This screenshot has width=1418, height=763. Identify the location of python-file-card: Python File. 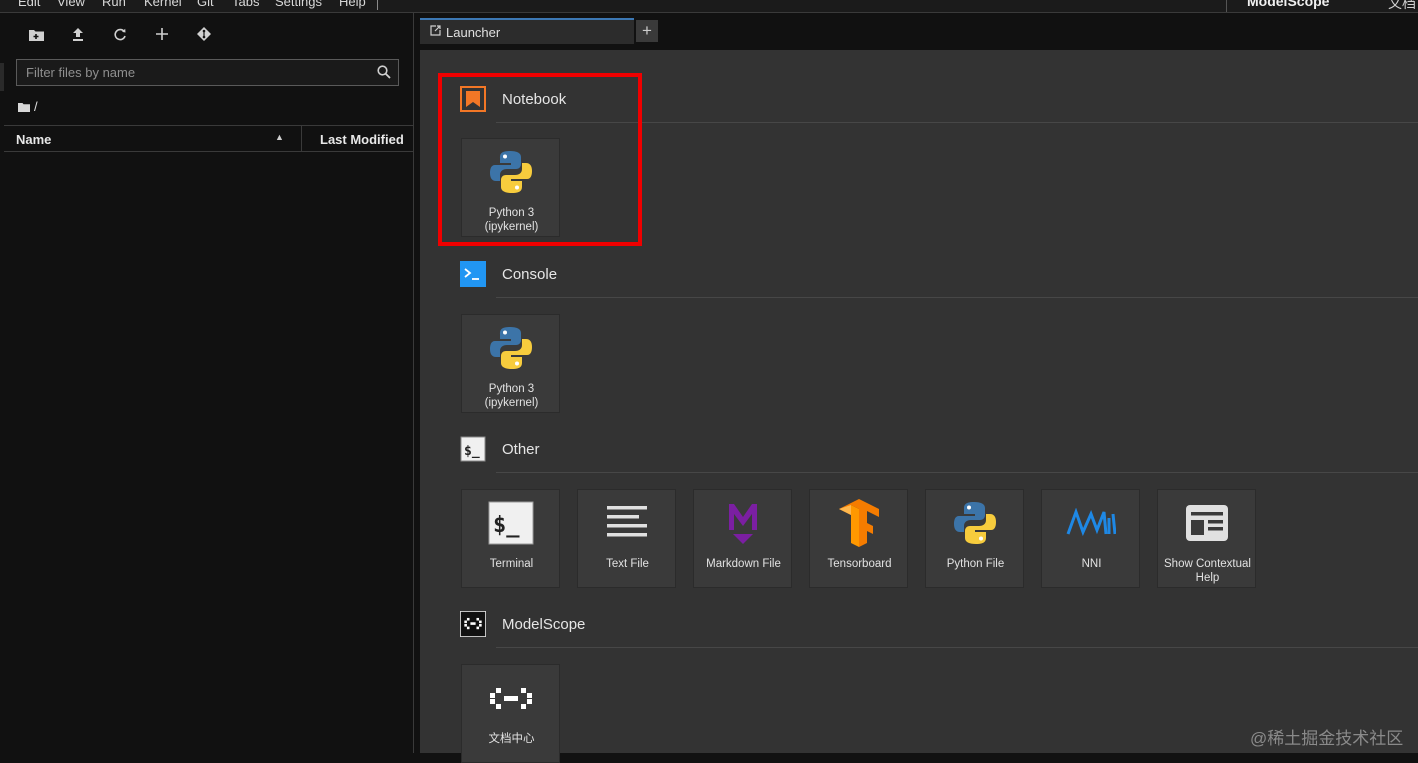
(974, 538).